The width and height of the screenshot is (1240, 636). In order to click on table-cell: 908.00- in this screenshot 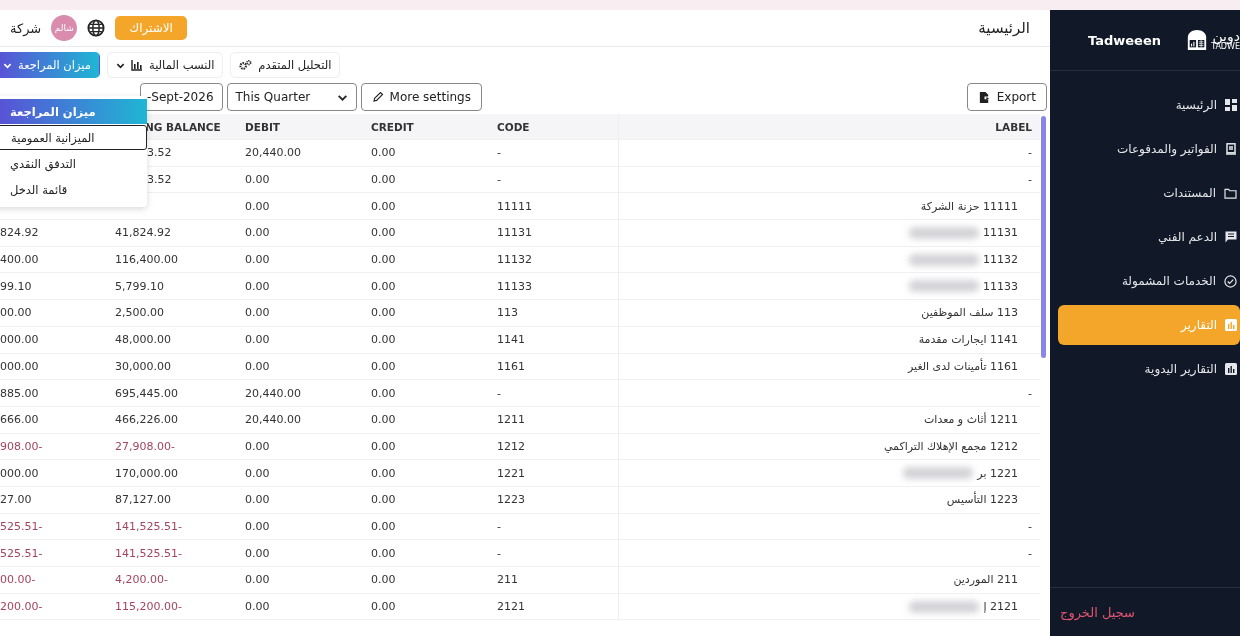, I will do `click(21, 446)`.